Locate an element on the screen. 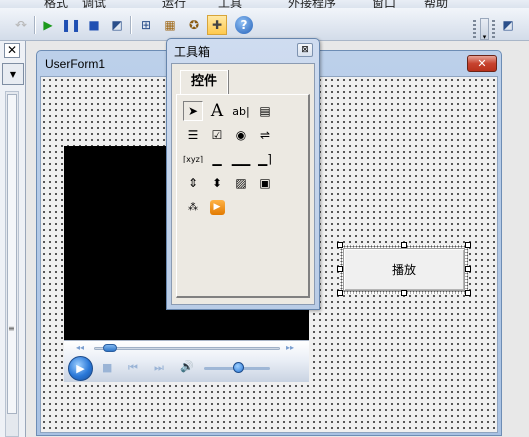  scrollbar-grip-icon: ≡ is located at coordinates (11, 328).